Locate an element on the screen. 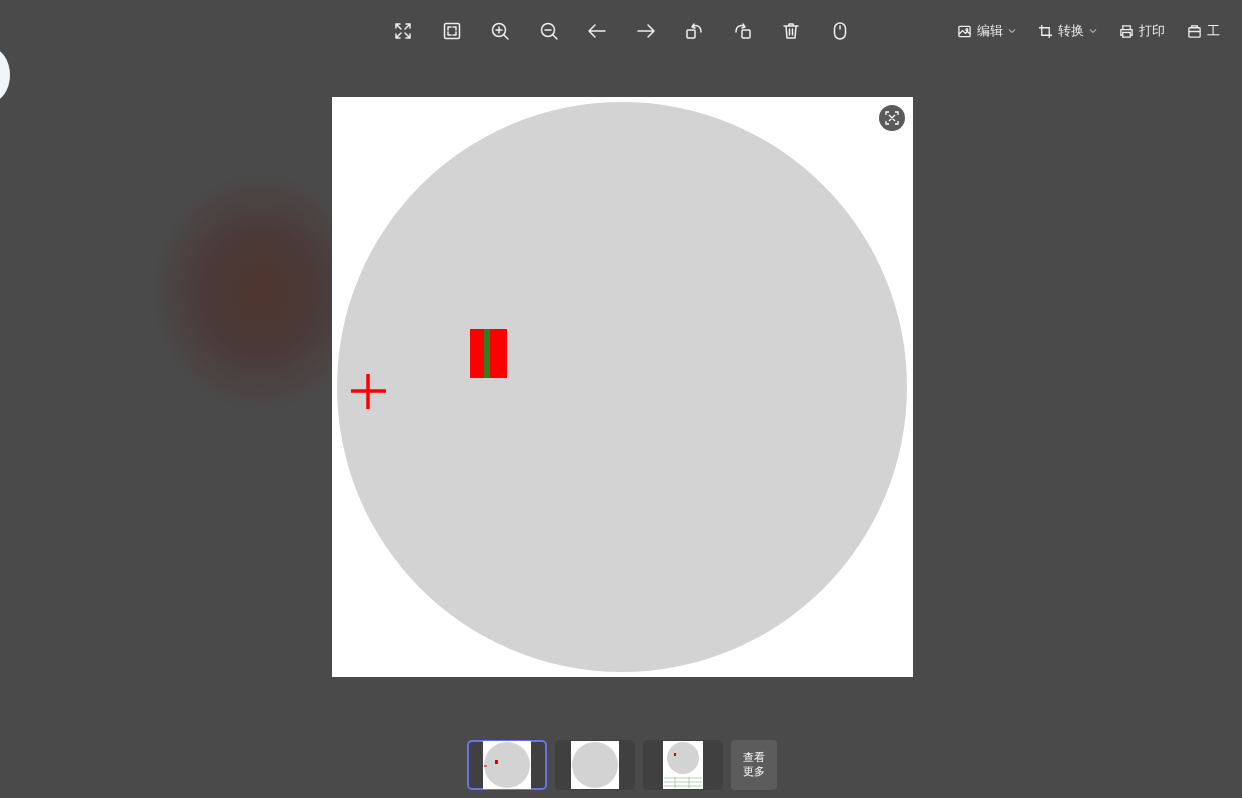 The width and height of the screenshot is (1242, 798). menu-button: 转换 is located at coordinates (1067, 31).